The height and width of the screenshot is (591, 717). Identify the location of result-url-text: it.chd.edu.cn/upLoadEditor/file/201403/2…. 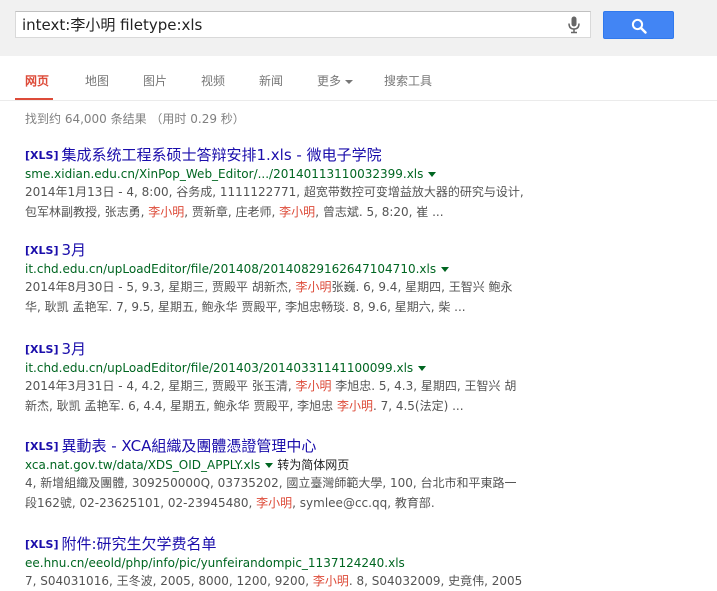
(219, 368).